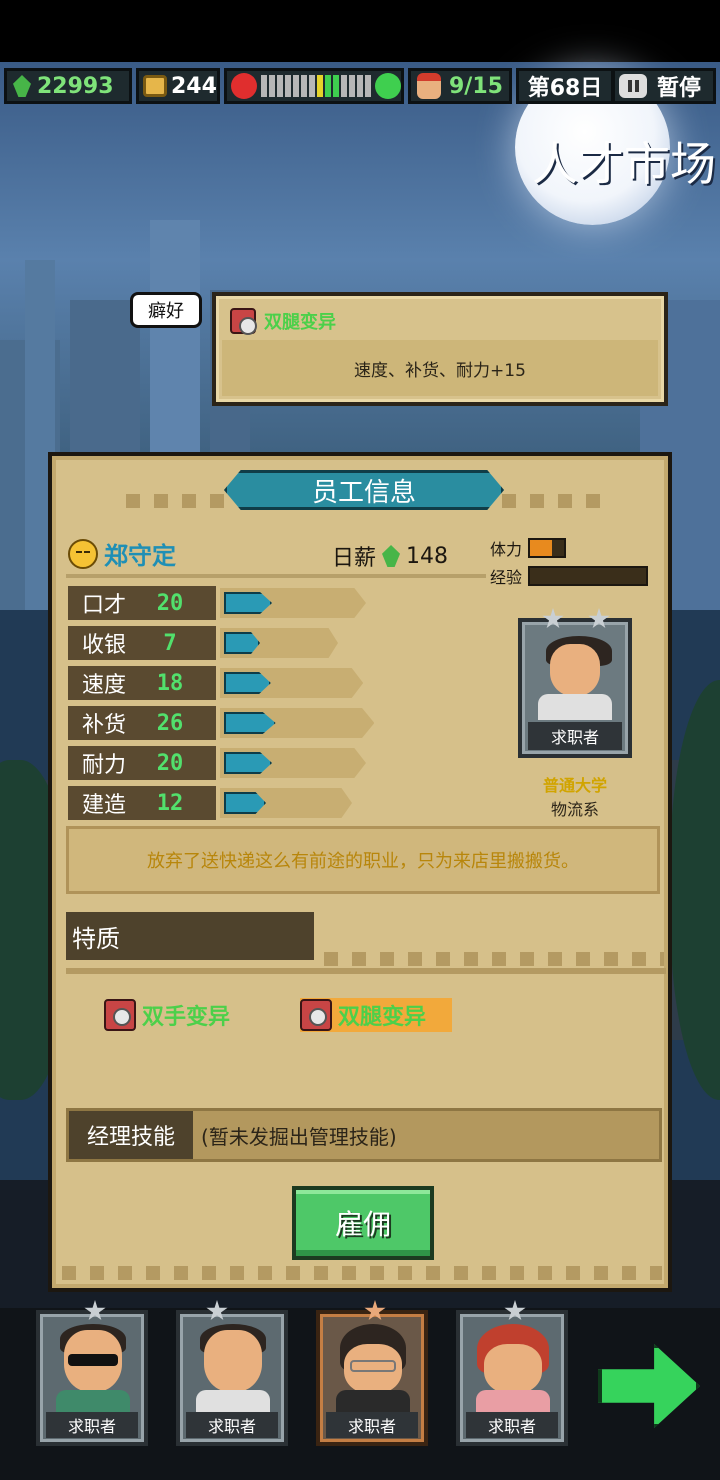 This screenshot has height=1480, width=720. What do you see at coordinates (633, 86) in the screenshot?
I see `pause-icon` at bounding box center [633, 86].